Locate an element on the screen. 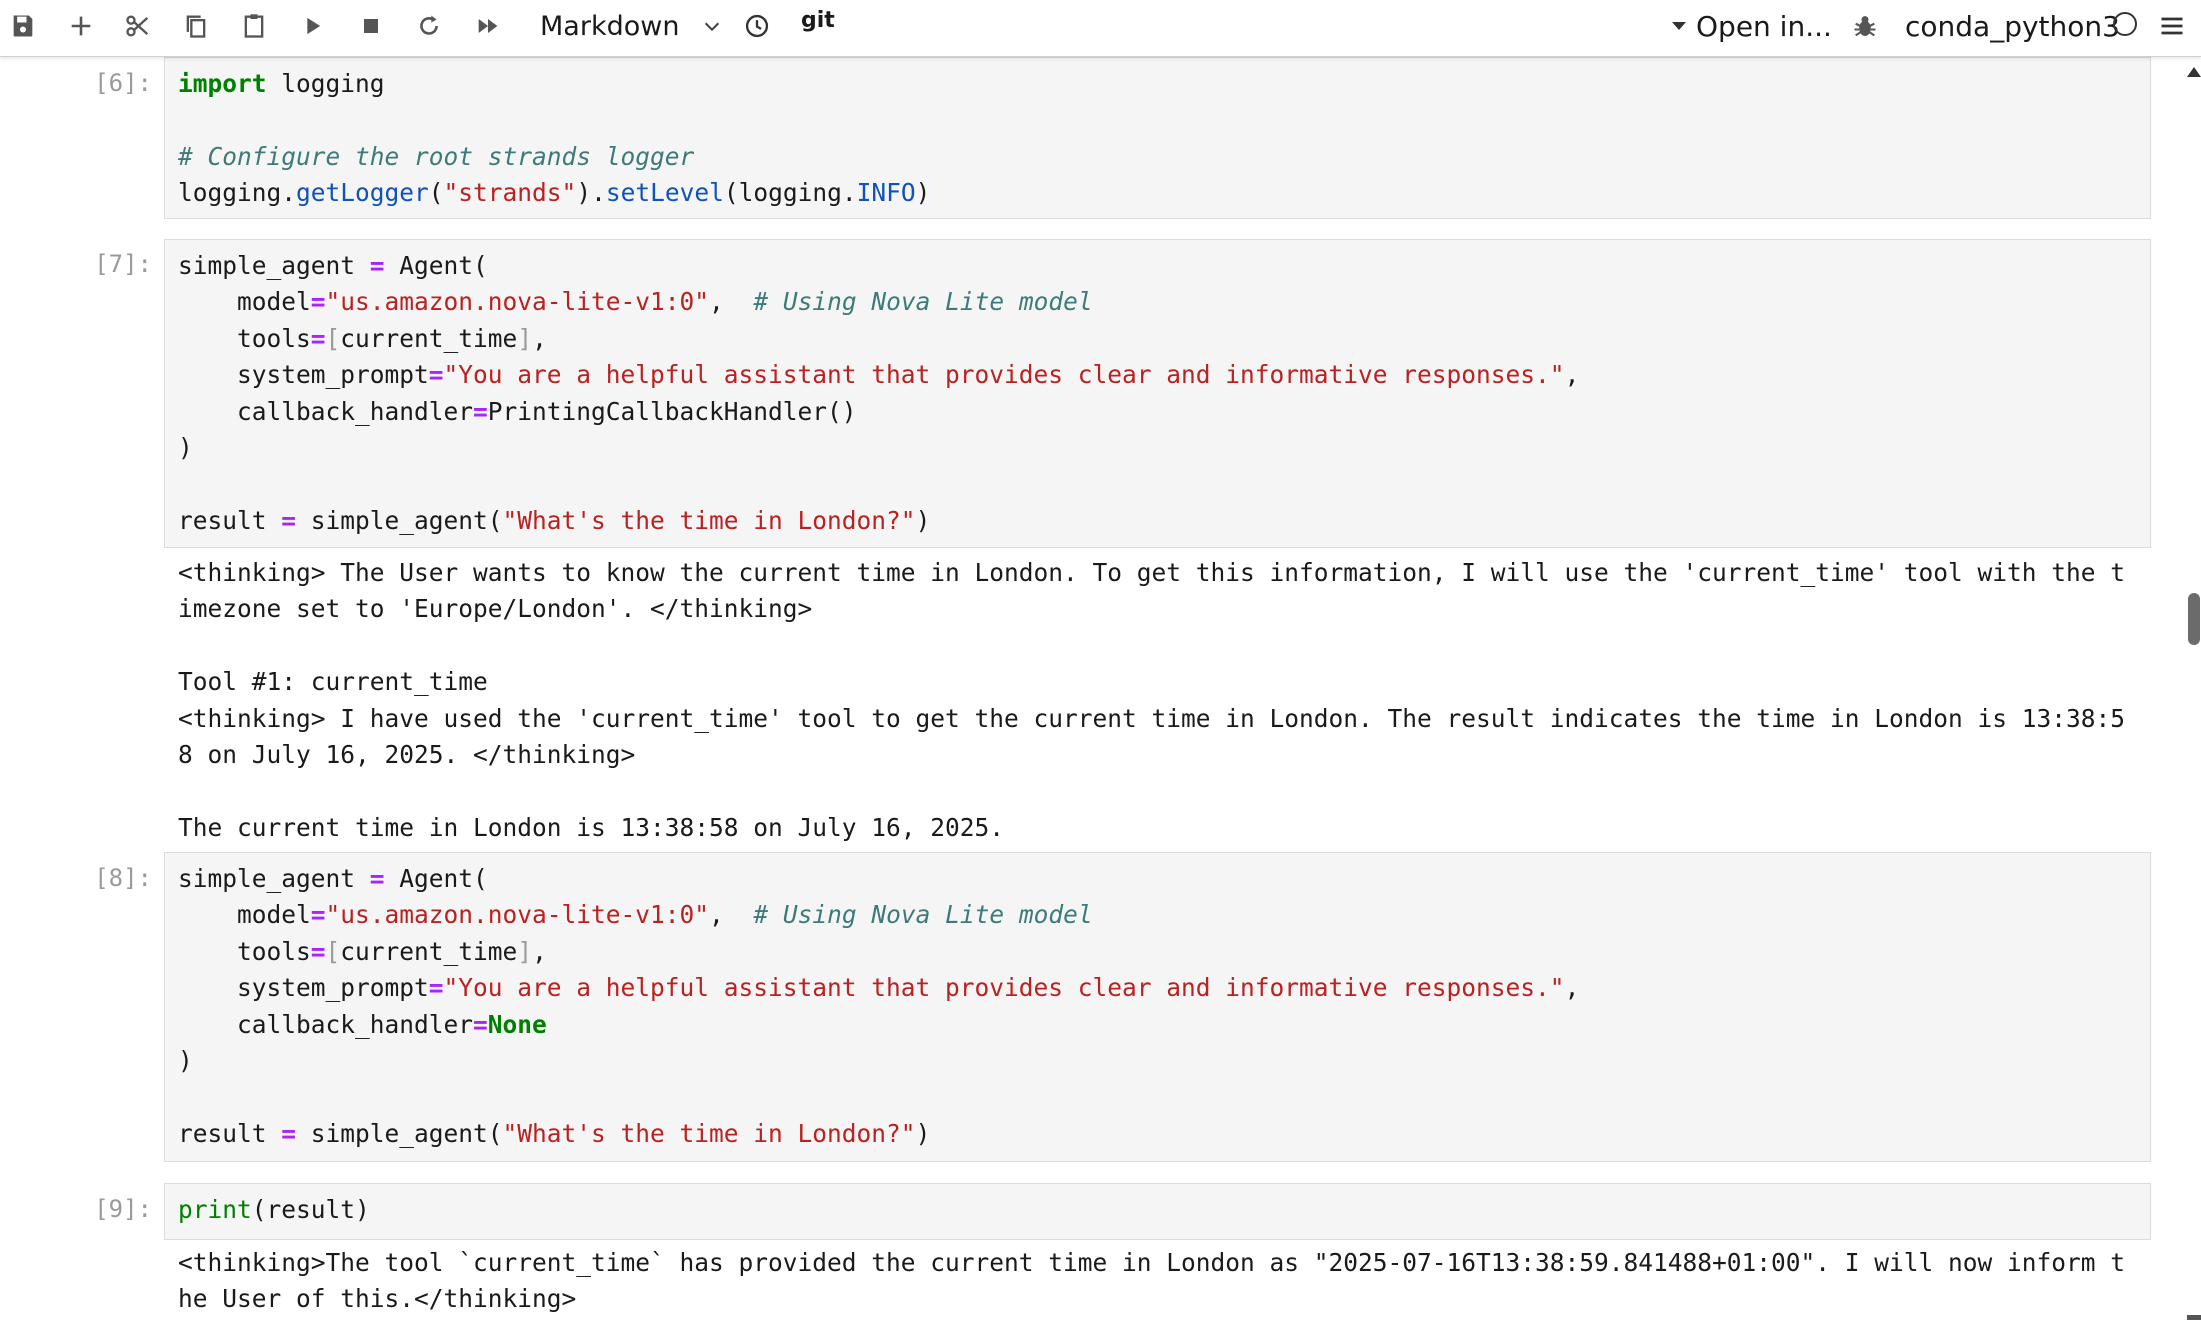  code-token: "What's the time in London?" is located at coordinates (709, 1133).